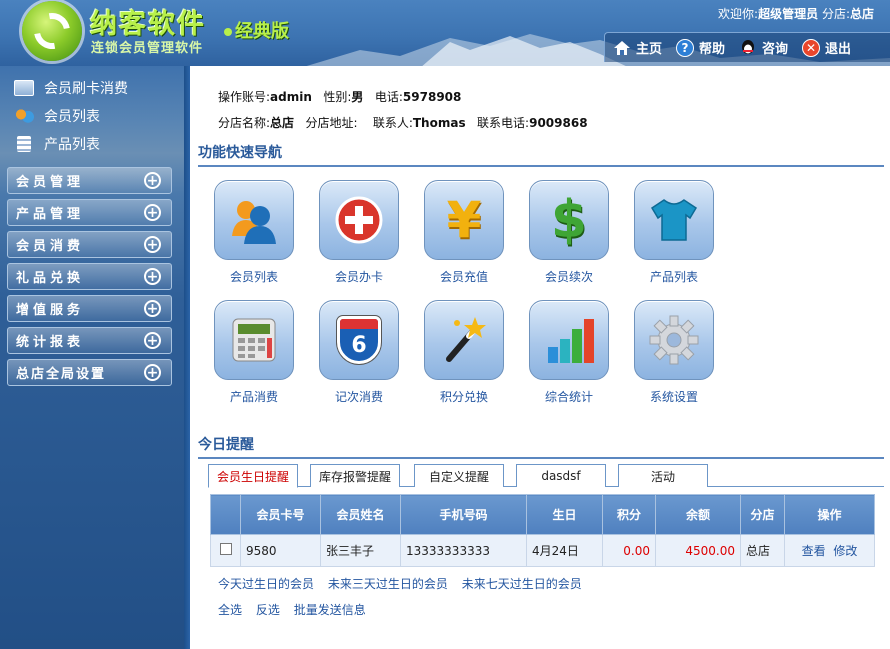 The image size is (890, 649). I want to click on phone-label: 电话:, so click(388, 97).